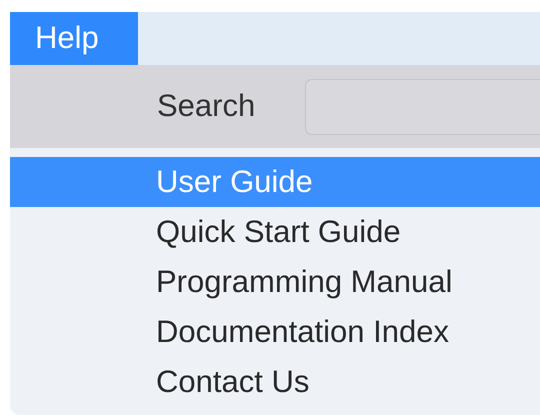 This screenshot has height=418, width=540. What do you see at coordinates (206, 106) in the screenshot?
I see `search-label: Search` at bounding box center [206, 106].